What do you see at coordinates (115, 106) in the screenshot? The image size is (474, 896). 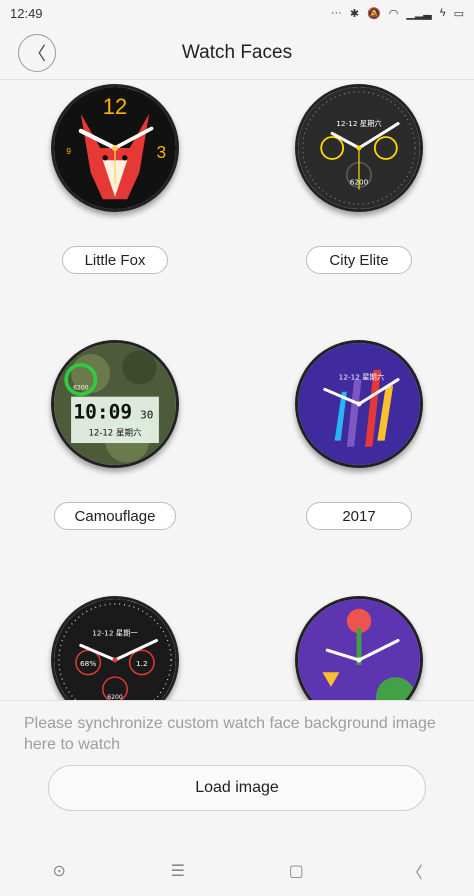 I see `fox-num-12: 12` at bounding box center [115, 106].